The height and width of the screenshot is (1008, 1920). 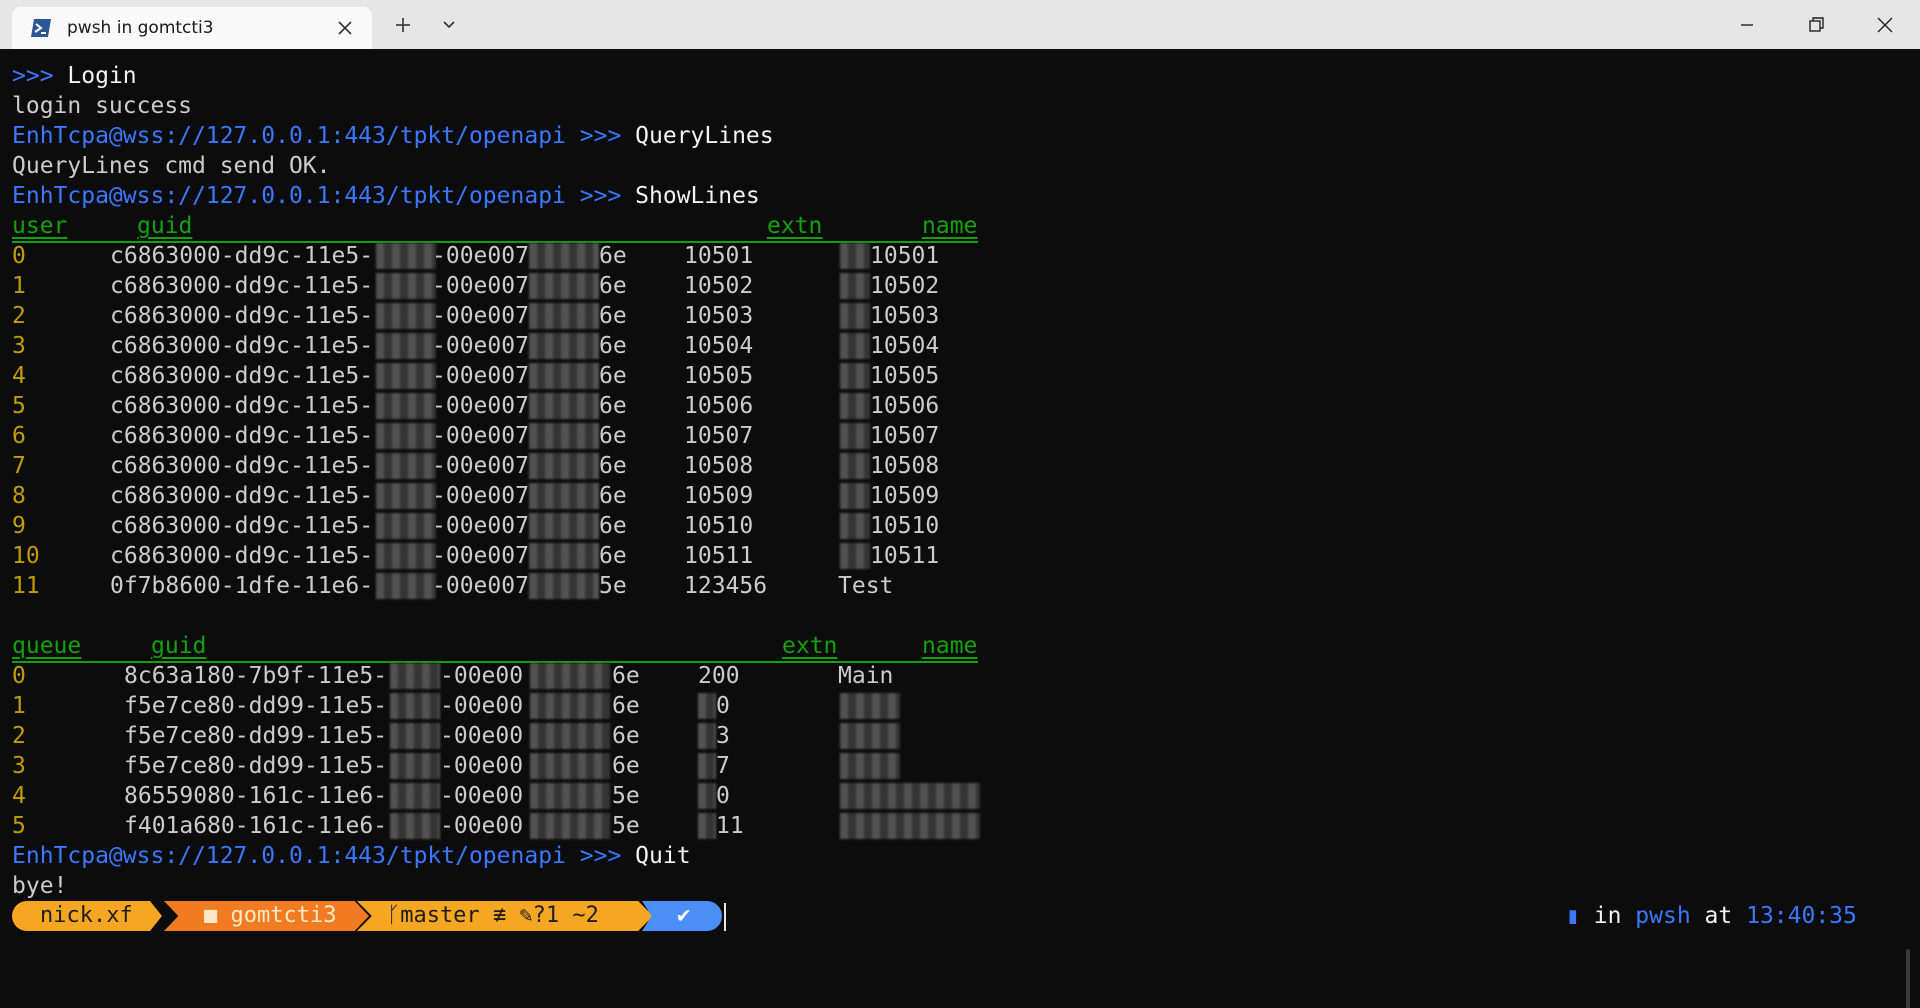 I want to click on column-header-queue: queue, so click(x=47, y=646).